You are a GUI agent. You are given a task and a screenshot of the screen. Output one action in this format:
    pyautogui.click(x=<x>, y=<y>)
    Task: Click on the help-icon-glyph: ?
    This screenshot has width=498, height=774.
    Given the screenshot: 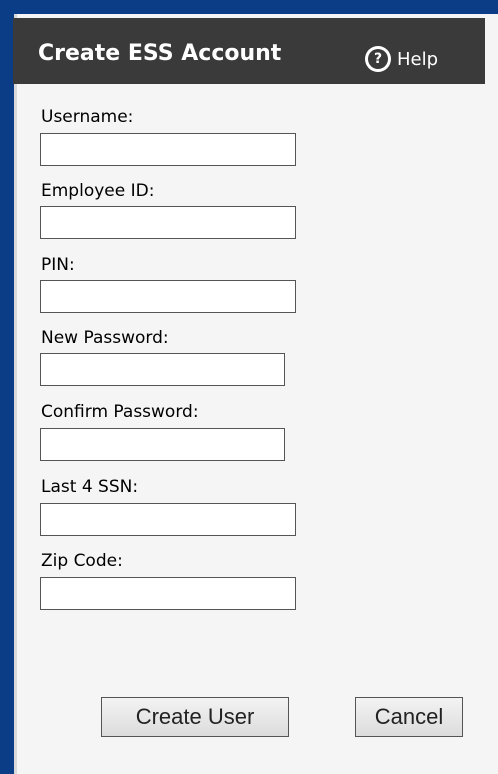 What is the action you would take?
    pyautogui.click(x=378, y=59)
    